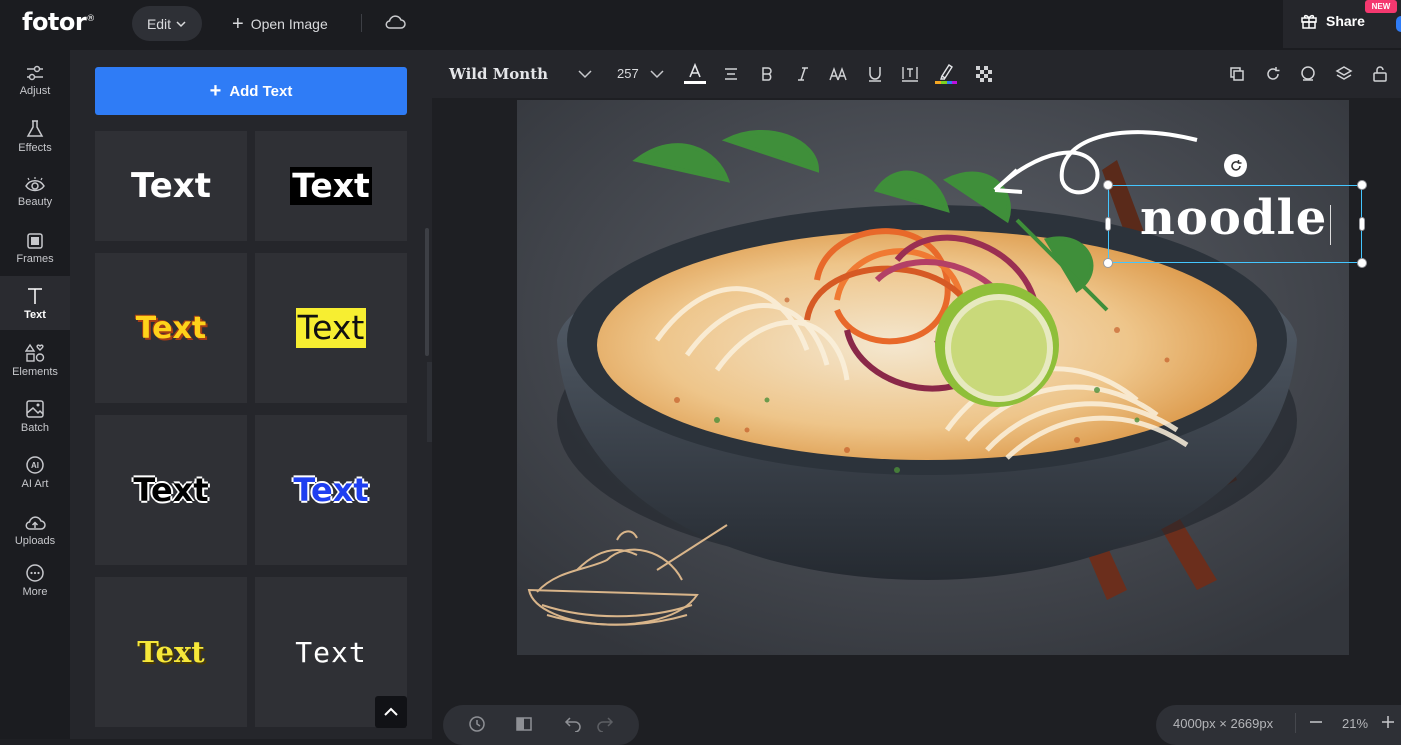 Image resolution: width=1401 pixels, height=745 pixels. I want to click on highlighter-icon, so click(946, 74).